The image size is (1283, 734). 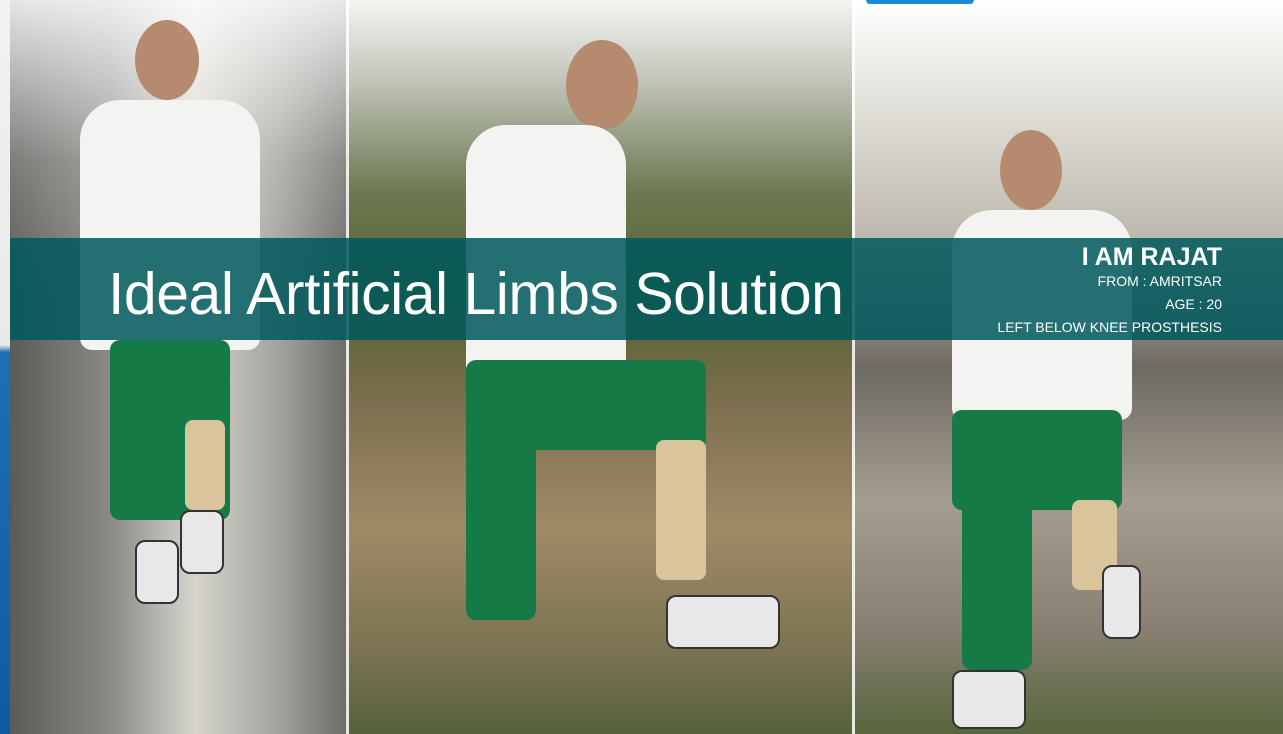 I want to click on left-edge-strip, so click(x=5, y=367).